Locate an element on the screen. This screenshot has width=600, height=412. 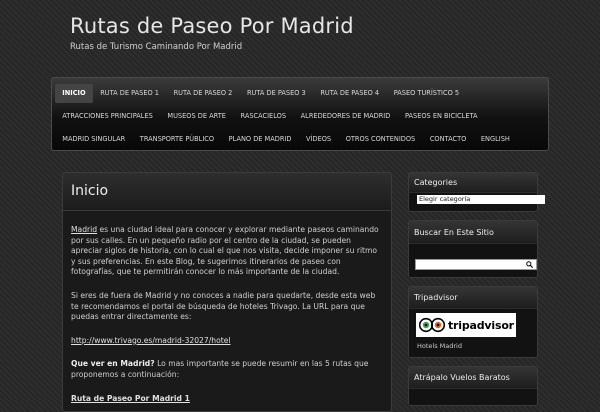
nav-item-otros: Otros Contenidos is located at coordinates (380, 139).